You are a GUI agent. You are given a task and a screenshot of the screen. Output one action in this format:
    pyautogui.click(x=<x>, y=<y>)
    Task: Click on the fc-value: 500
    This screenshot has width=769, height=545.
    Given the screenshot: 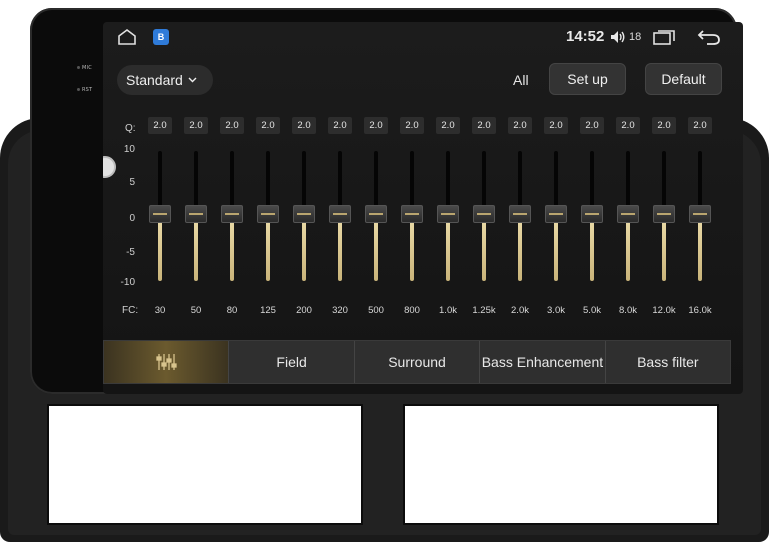 What is the action you would take?
    pyautogui.click(x=376, y=310)
    